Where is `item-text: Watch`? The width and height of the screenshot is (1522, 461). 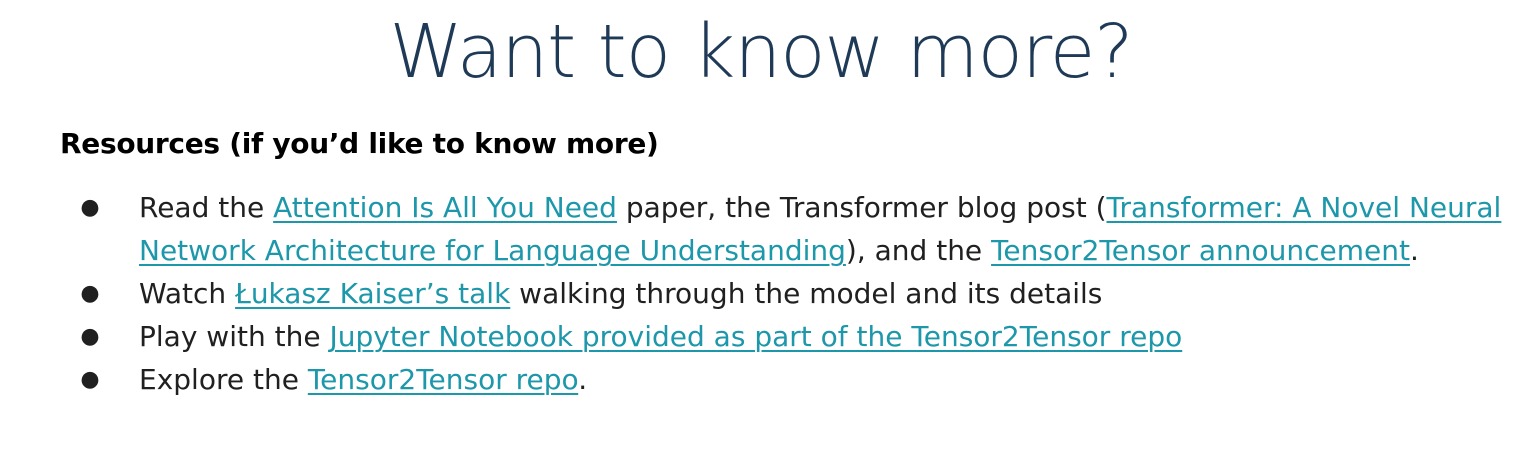 item-text: Watch is located at coordinates (187, 293).